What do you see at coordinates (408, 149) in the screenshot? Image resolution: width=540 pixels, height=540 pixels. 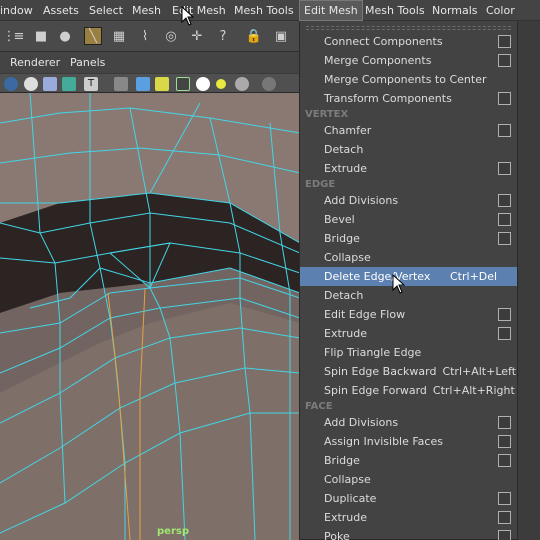 I see `menu-item-vertex-detach: Detach` at bounding box center [408, 149].